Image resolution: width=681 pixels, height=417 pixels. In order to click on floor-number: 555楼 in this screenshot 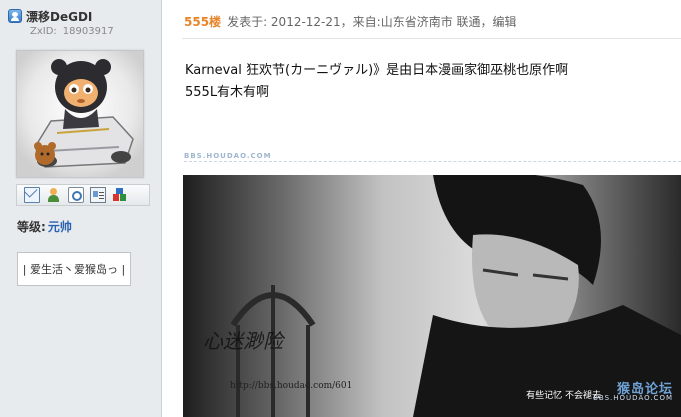, I will do `click(202, 22)`.